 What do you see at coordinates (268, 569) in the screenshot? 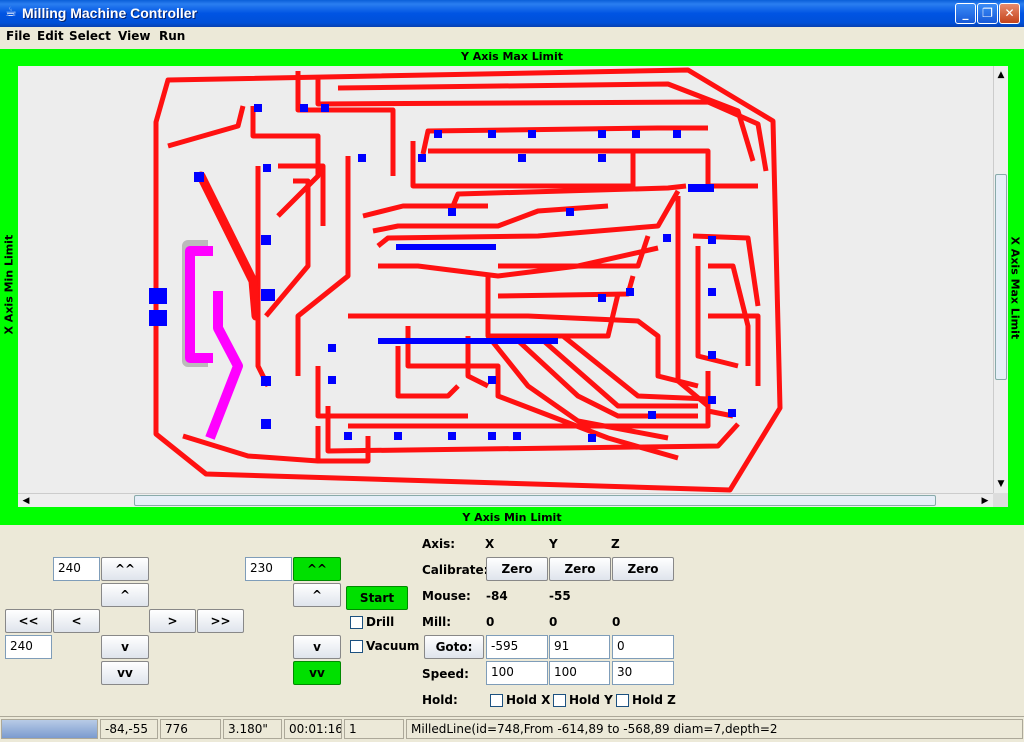
I see `z-step-field: 230` at bounding box center [268, 569].